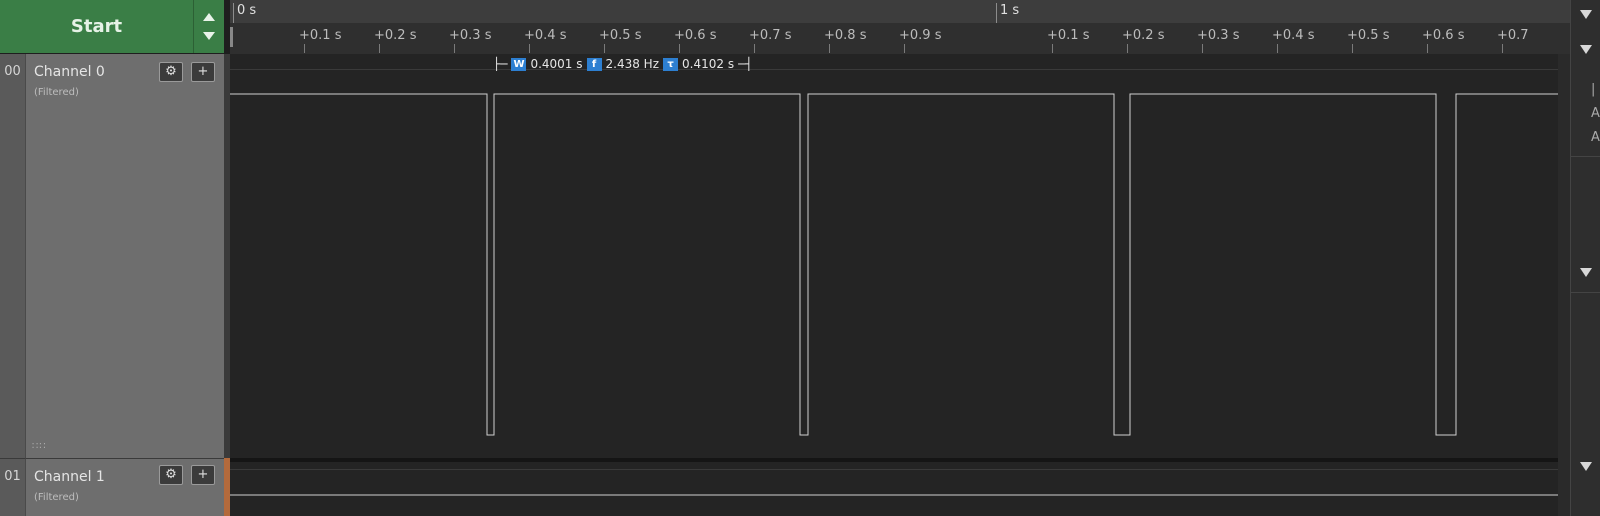  What do you see at coordinates (69, 72) in the screenshot?
I see `channel-0-name: Channel 0` at bounding box center [69, 72].